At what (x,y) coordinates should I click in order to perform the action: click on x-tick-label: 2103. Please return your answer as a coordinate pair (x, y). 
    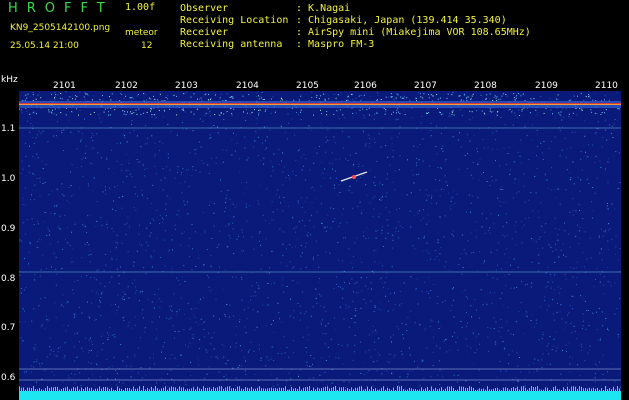
    Looking at the image, I should click on (186, 86).